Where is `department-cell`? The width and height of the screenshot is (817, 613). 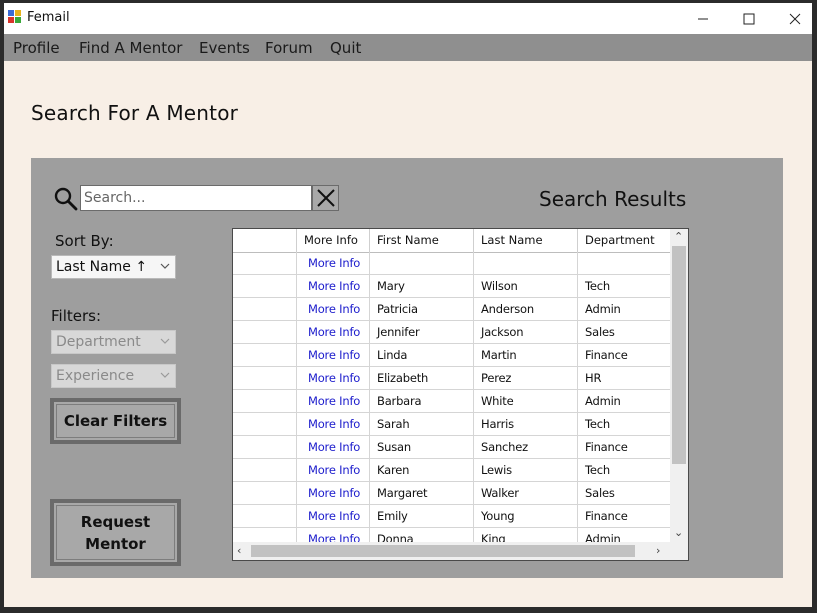 department-cell is located at coordinates (624, 263).